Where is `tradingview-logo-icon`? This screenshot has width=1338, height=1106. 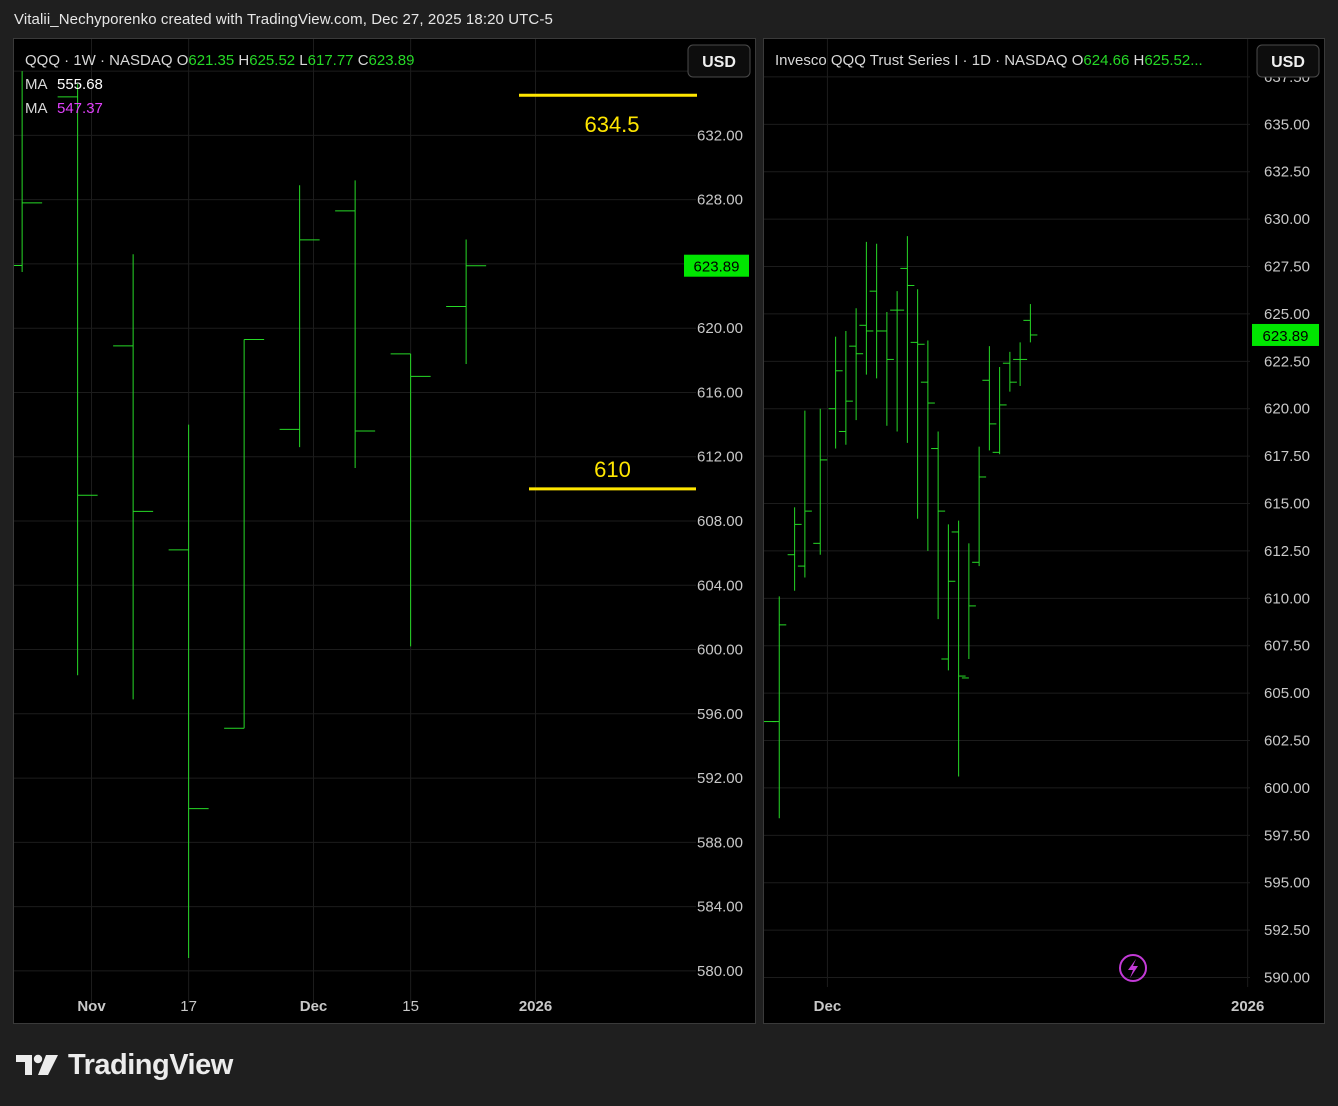
tradingview-logo-icon is located at coordinates (37, 1064).